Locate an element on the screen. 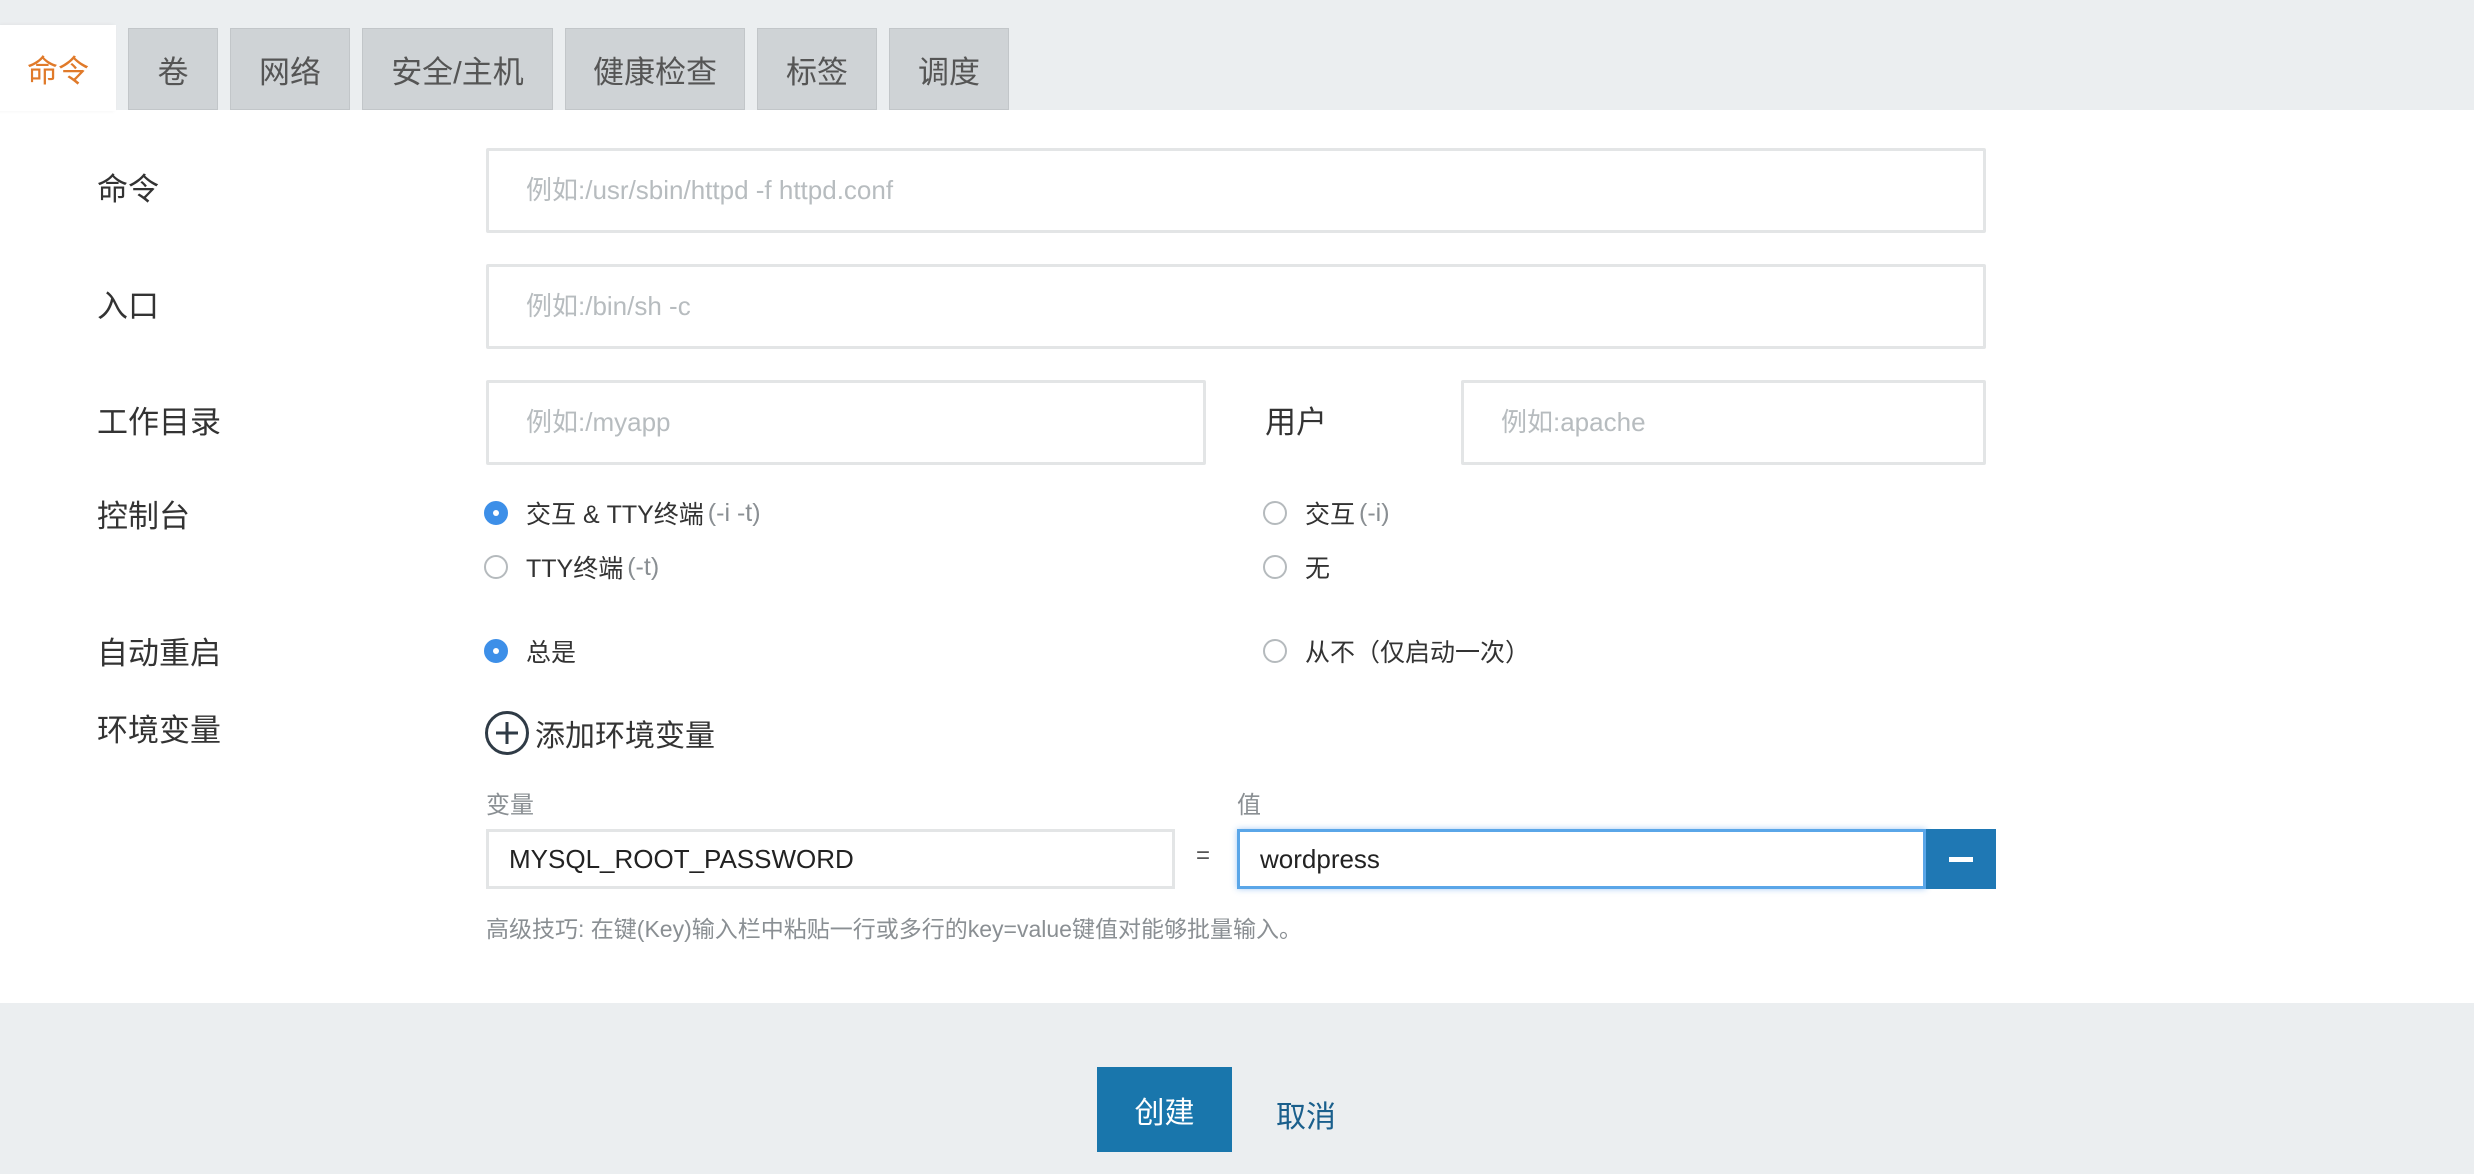 Image resolution: width=2474 pixels, height=1174 pixels. entrypoint-input is located at coordinates (1236, 306).